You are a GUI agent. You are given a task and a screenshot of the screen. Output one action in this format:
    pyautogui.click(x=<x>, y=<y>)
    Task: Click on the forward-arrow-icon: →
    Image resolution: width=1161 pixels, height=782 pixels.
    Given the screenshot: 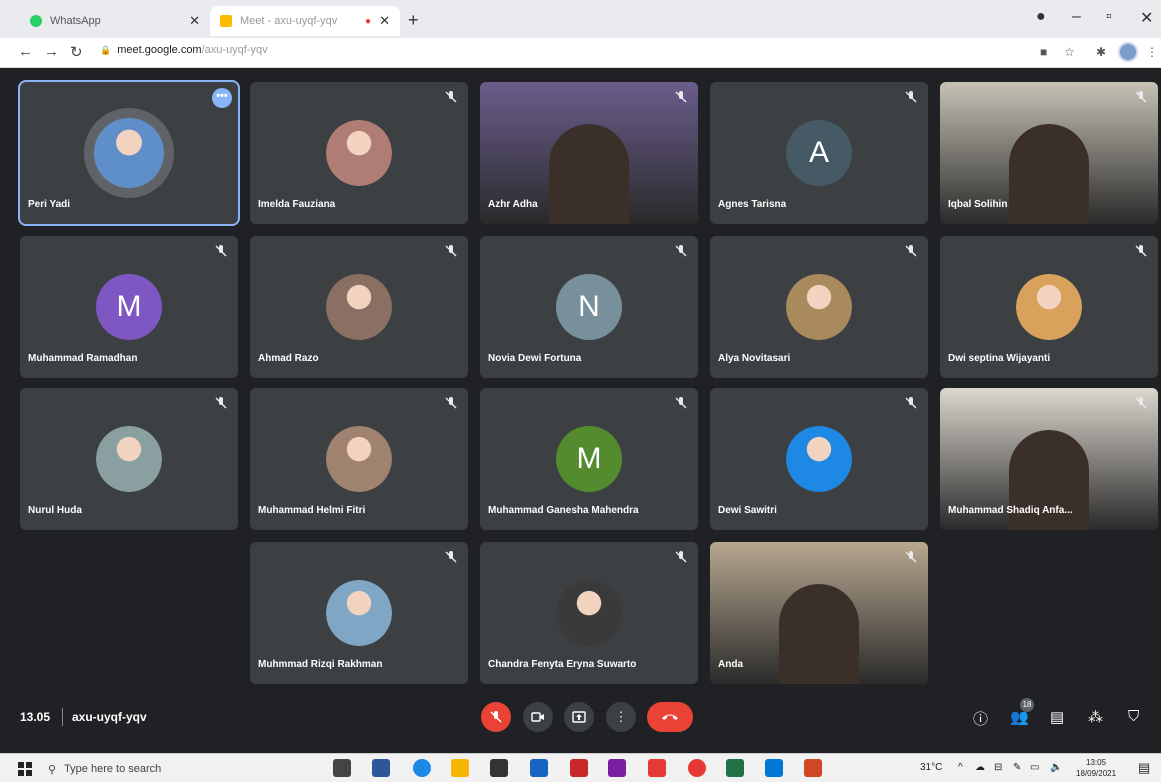 What is the action you would take?
    pyautogui.click(x=51, y=51)
    